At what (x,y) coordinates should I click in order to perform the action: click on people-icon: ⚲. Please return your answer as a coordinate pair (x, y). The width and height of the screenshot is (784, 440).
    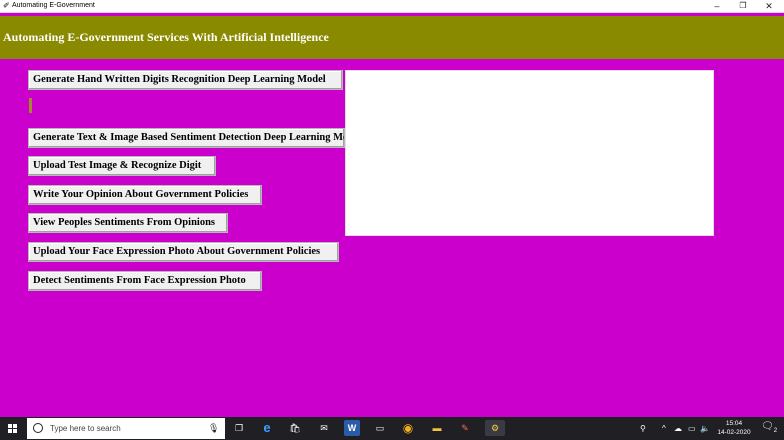
    Looking at the image, I should click on (643, 428).